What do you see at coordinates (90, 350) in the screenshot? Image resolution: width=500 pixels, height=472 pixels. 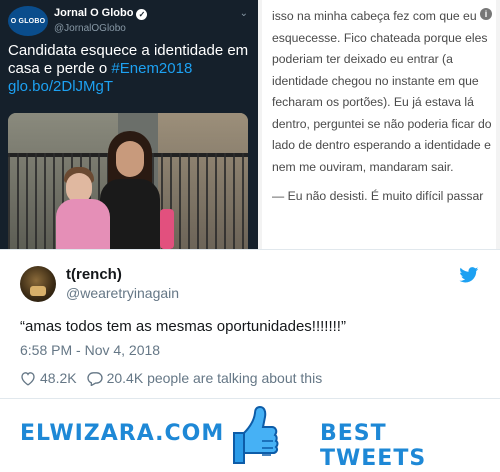 I see `tweet-timestamp: 6:58 PM - Nov 4, 2018` at bounding box center [90, 350].